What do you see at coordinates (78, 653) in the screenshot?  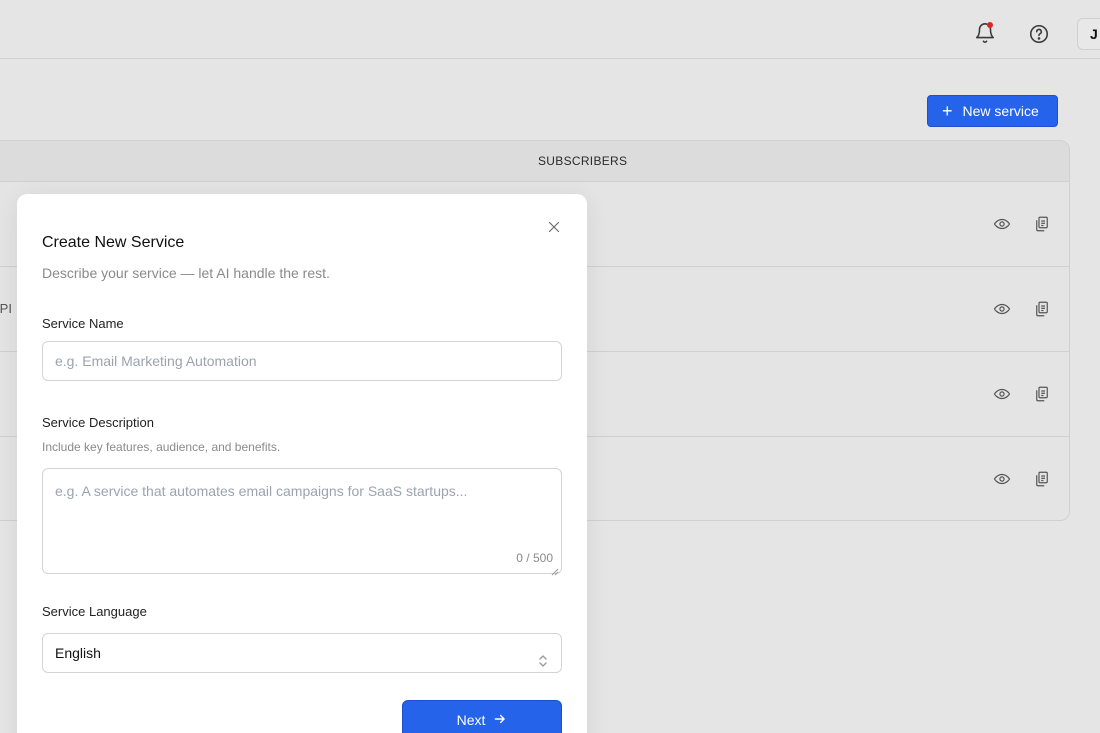 I see `service-language-value: English` at bounding box center [78, 653].